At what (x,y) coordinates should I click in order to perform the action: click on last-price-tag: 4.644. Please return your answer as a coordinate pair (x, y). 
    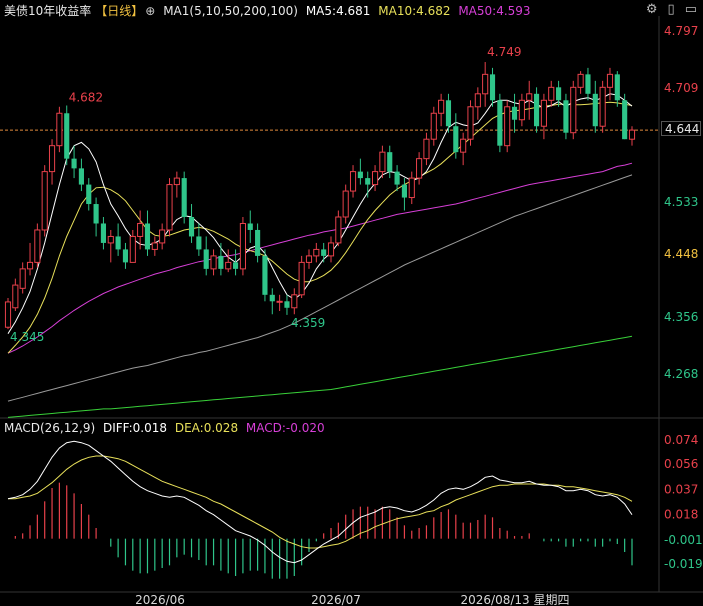
    Looking at the image, I should click on (681, 128).